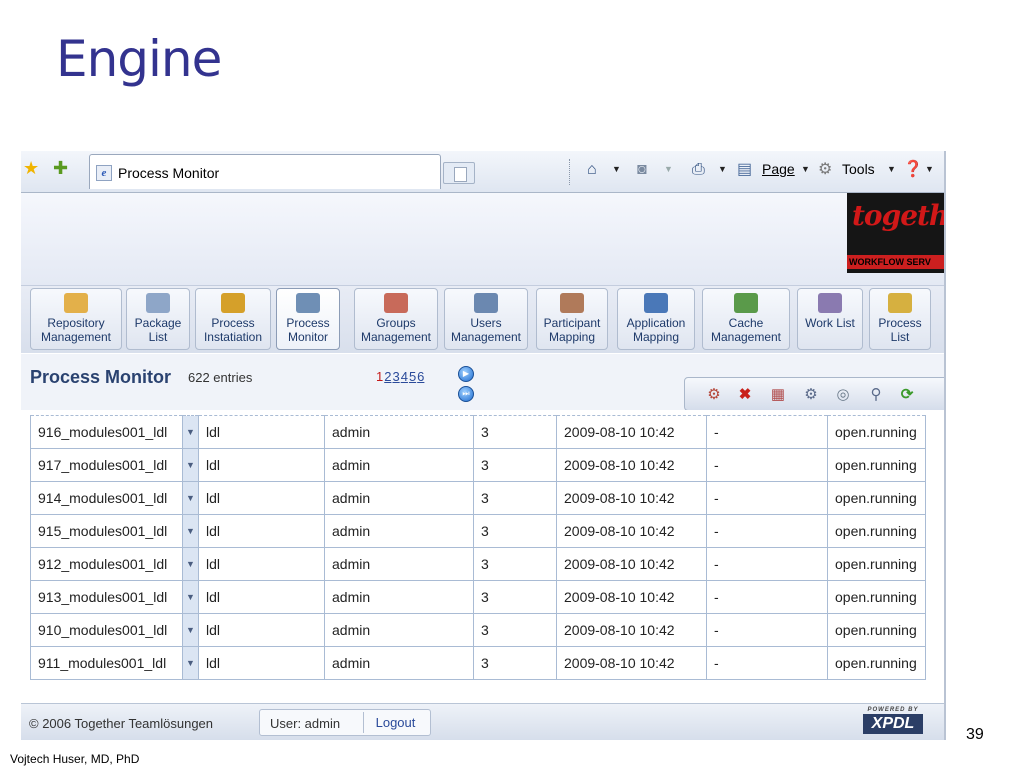 The height and width of the screenshot is (768, 1024). What do you see at coordinates (900, 303) in the screenshot?
I see `process-list-icon` at bounding box center [900, 303].